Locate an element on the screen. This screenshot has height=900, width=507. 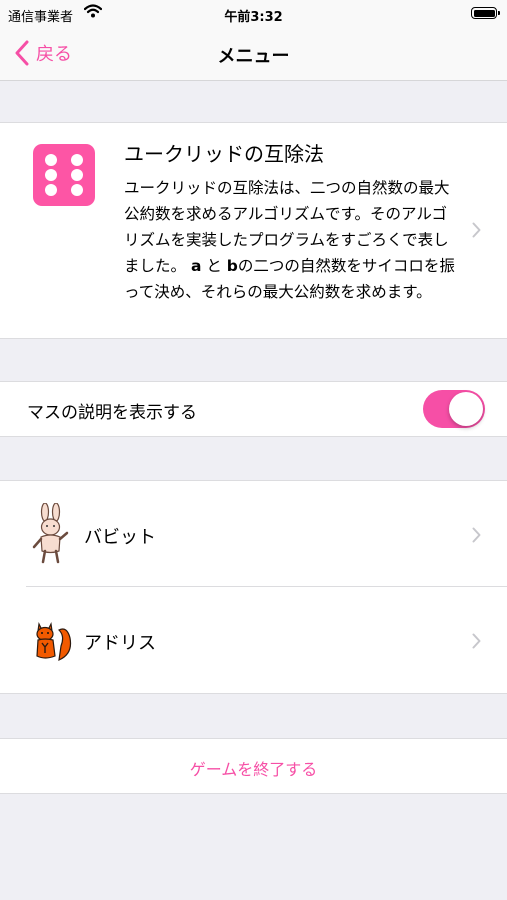
character-row-babbit: バビット is located at coordinates (253, 534).